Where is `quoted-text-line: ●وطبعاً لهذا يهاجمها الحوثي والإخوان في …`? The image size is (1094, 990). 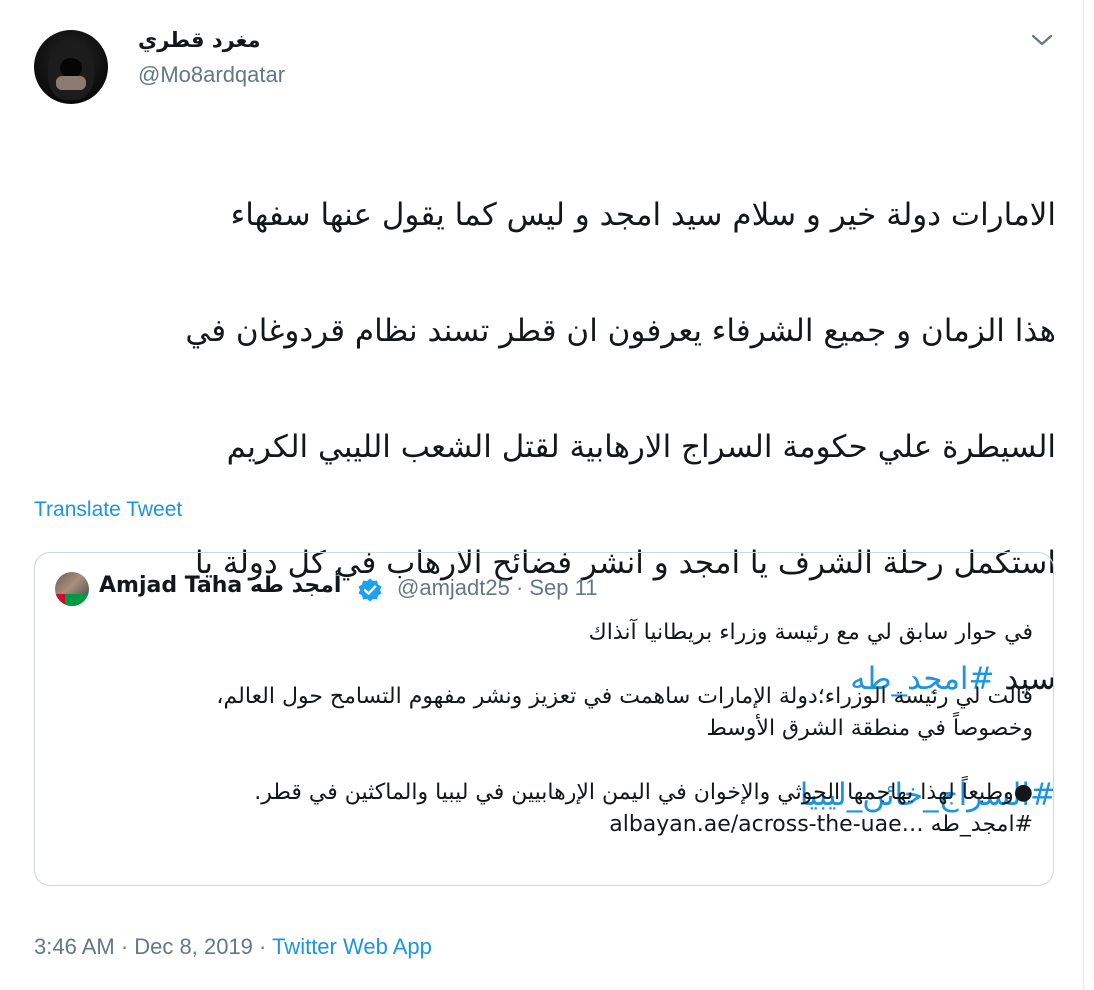 quoted-text-line: ●وطبعاً لهذا يهاجمها الحوثي والإخوان في … is located at coordinates (643, 792).